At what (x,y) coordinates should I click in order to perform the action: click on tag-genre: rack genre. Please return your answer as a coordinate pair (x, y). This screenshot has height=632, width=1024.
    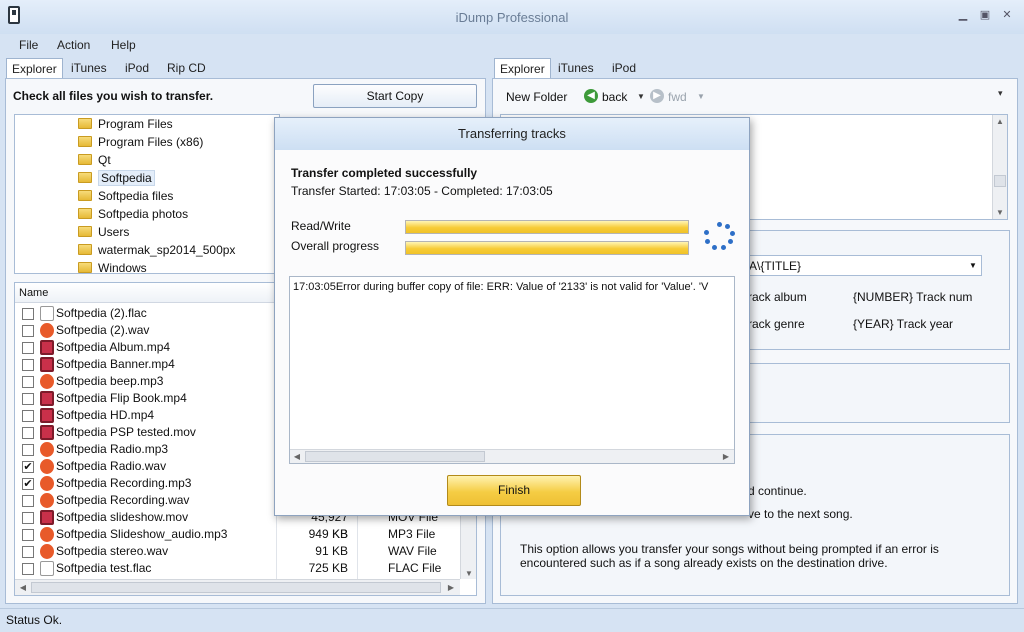
    Looking at the image, I should click on (776, 324).